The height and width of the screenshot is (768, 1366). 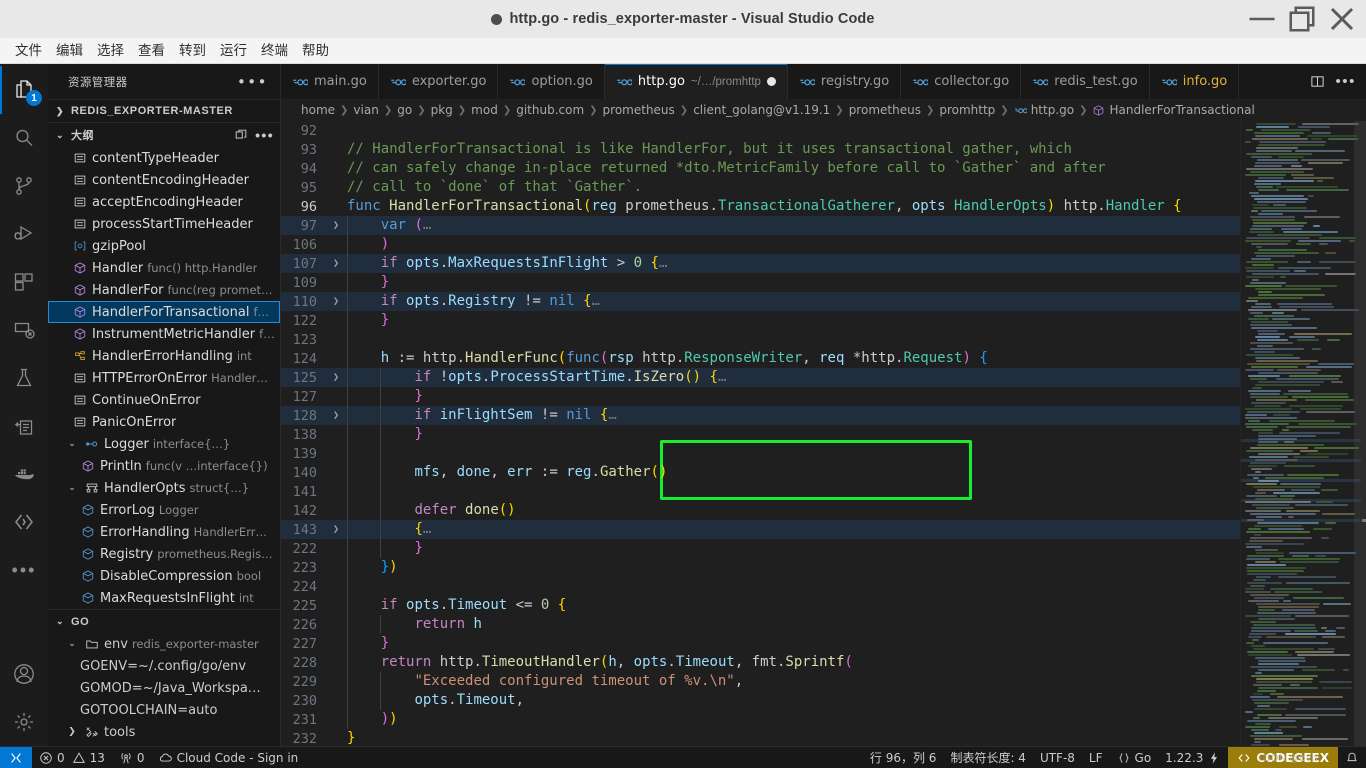 What do you see at coordinates (988, 757) in the screenshot?
I see `status-indentation: 制表符长度: 4` at bounding box center [988, 757].